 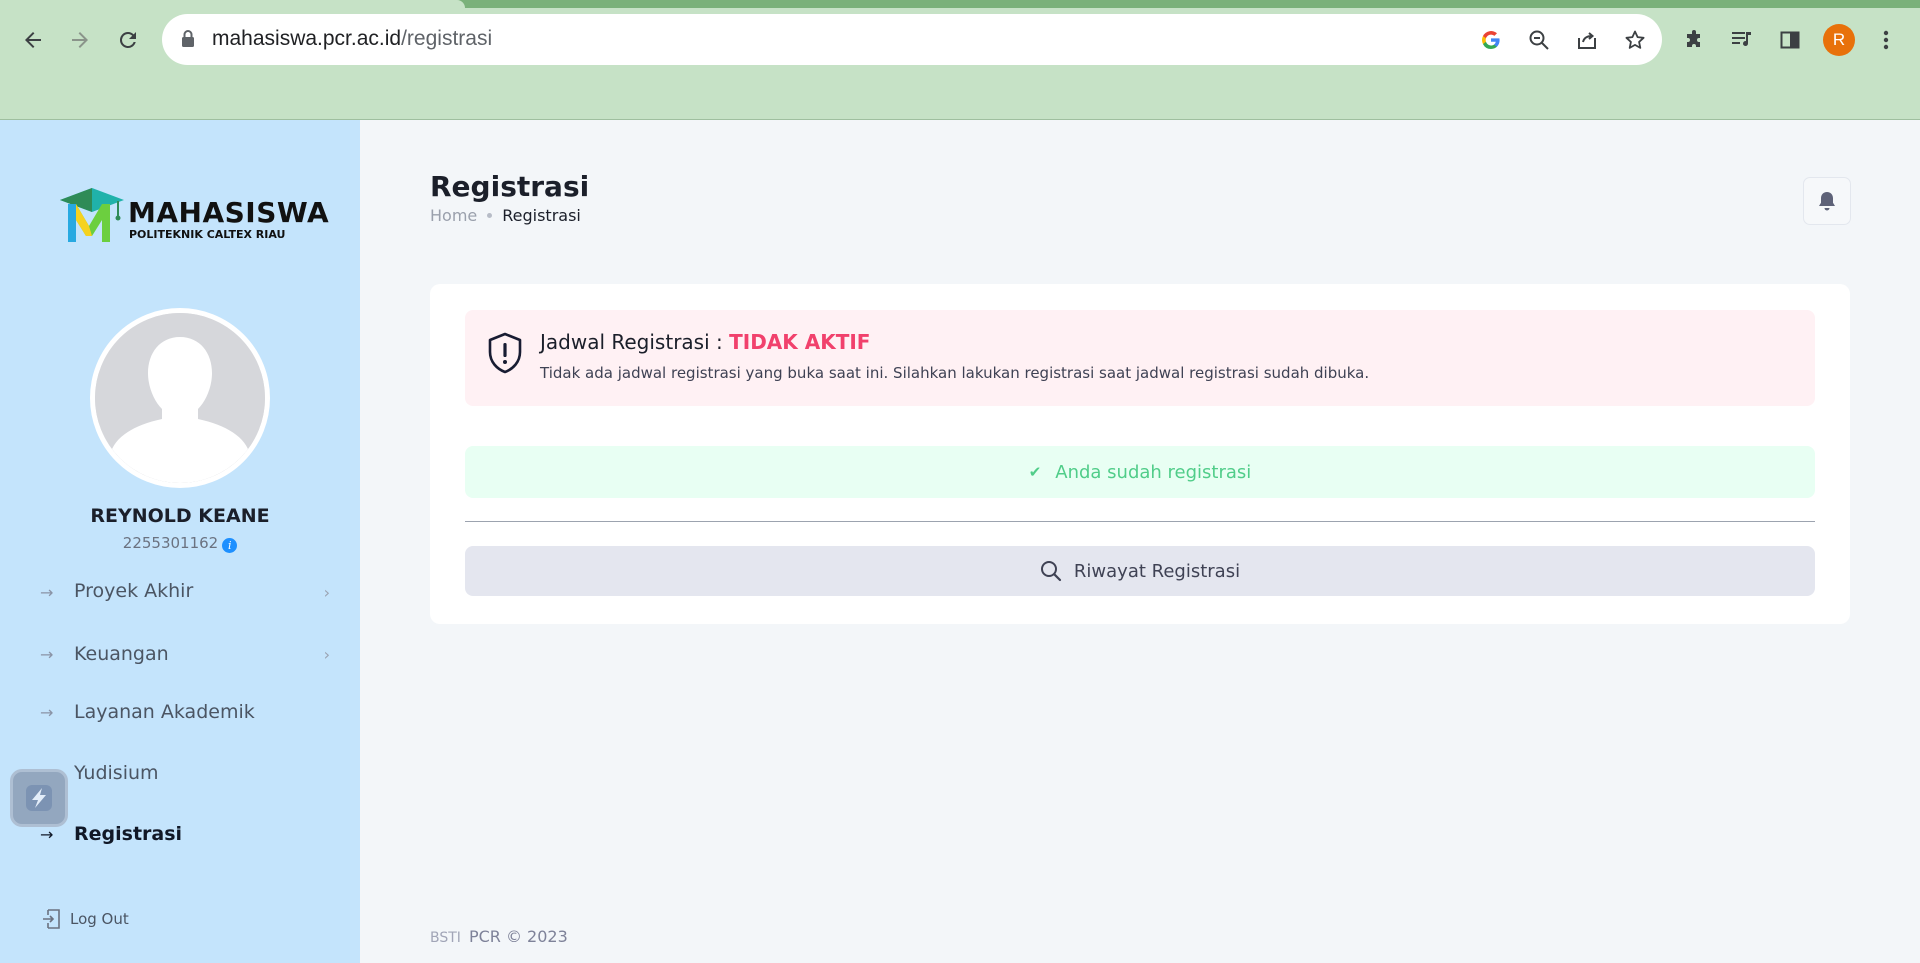 I want to click on sidebar-item-proyek-akhir: → Proyek Akhir ›, so click(x=185, y=592).